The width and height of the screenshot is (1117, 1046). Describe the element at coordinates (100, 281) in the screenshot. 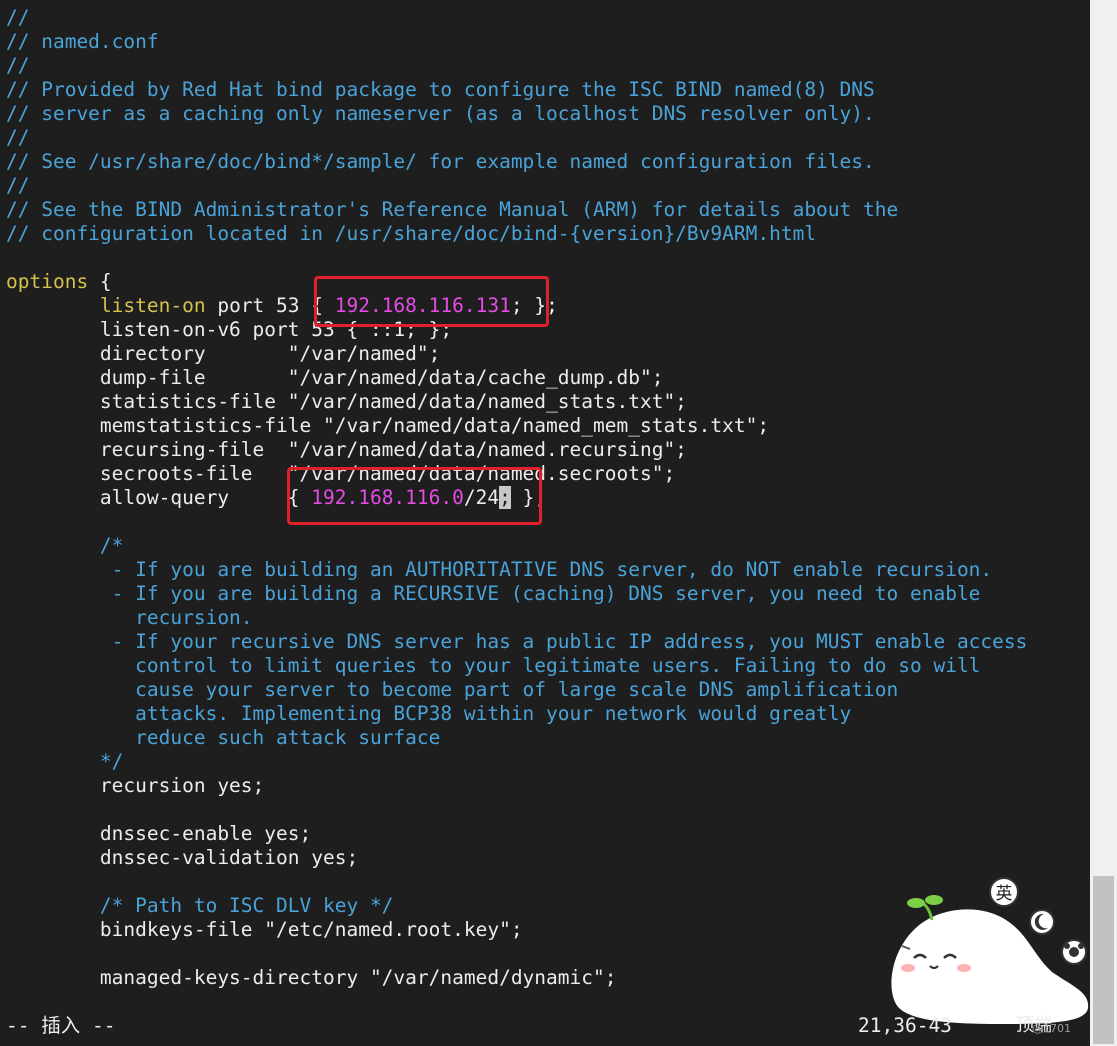

I see `code-text: {` at that location.